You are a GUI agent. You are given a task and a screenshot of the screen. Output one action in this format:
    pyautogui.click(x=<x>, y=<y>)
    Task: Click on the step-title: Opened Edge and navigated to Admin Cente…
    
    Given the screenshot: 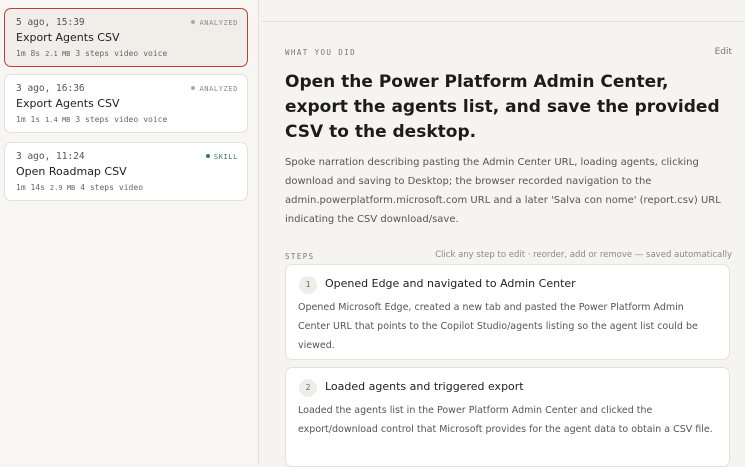 What is the action you would take?
    pyautogui.click(x=450, y=283)
    